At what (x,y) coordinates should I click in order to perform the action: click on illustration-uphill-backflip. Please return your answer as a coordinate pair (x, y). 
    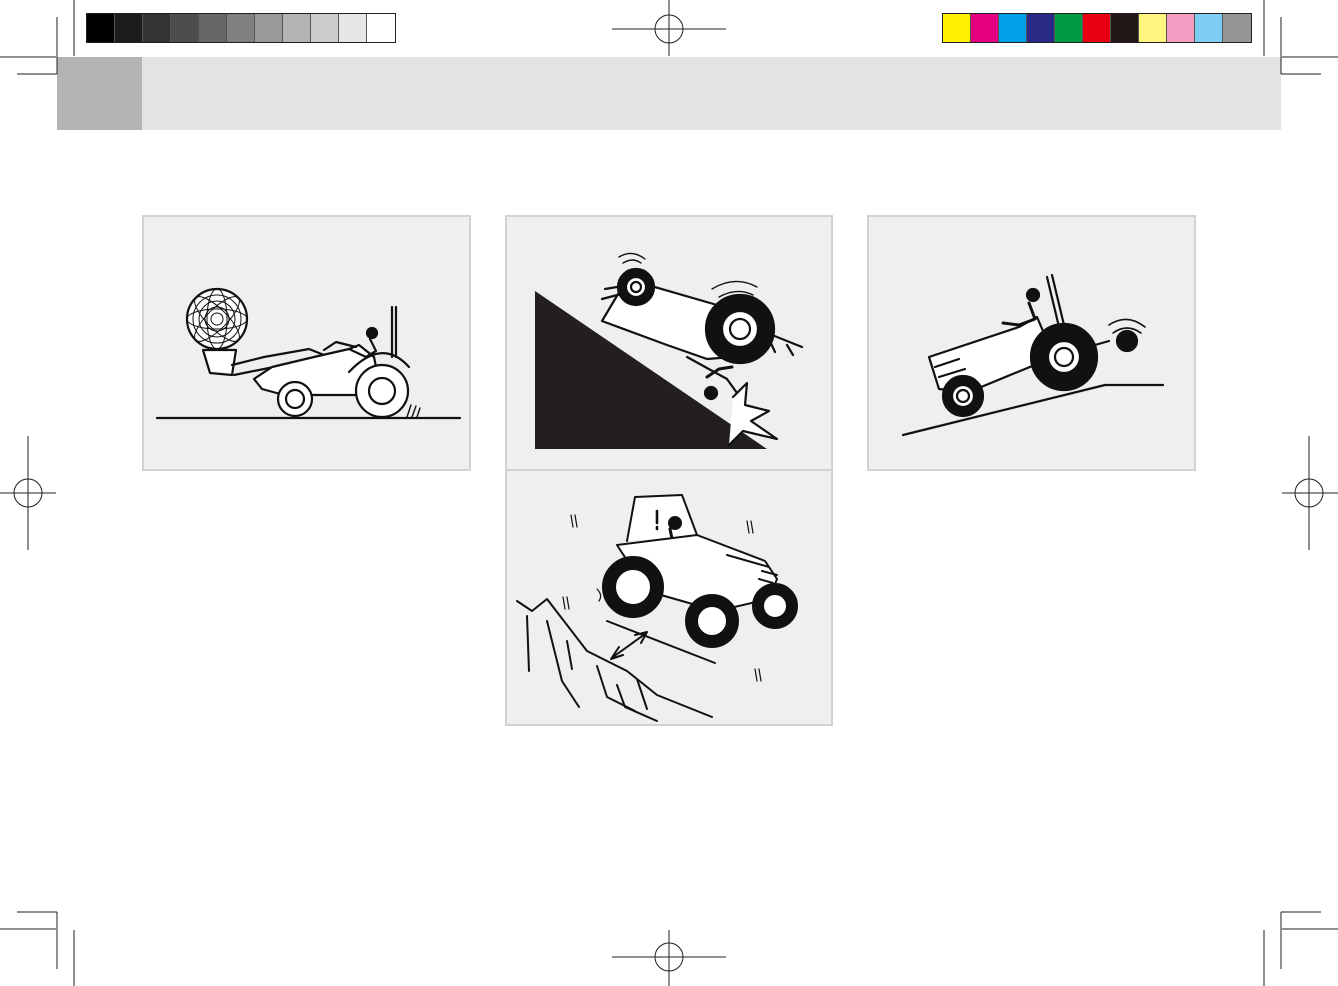
    Looking at the image, I should click on (1031, 343).